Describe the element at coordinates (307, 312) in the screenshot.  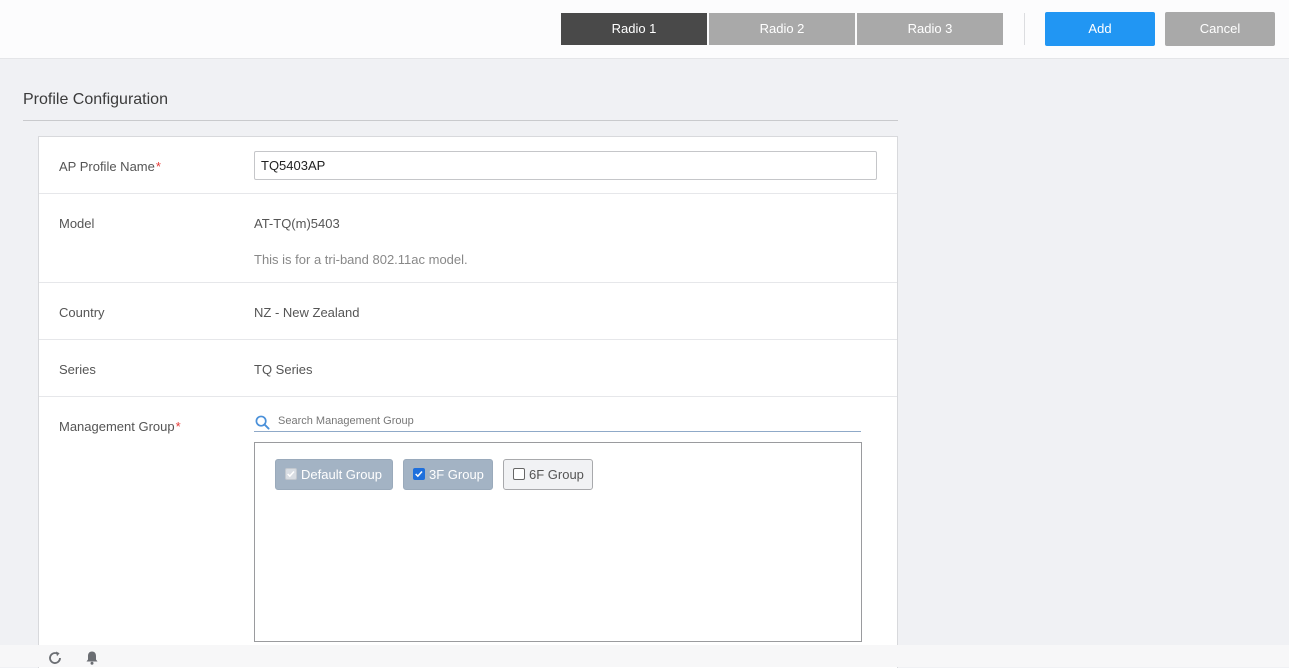
I see `country-value: NZ - New Zealand` at that location.